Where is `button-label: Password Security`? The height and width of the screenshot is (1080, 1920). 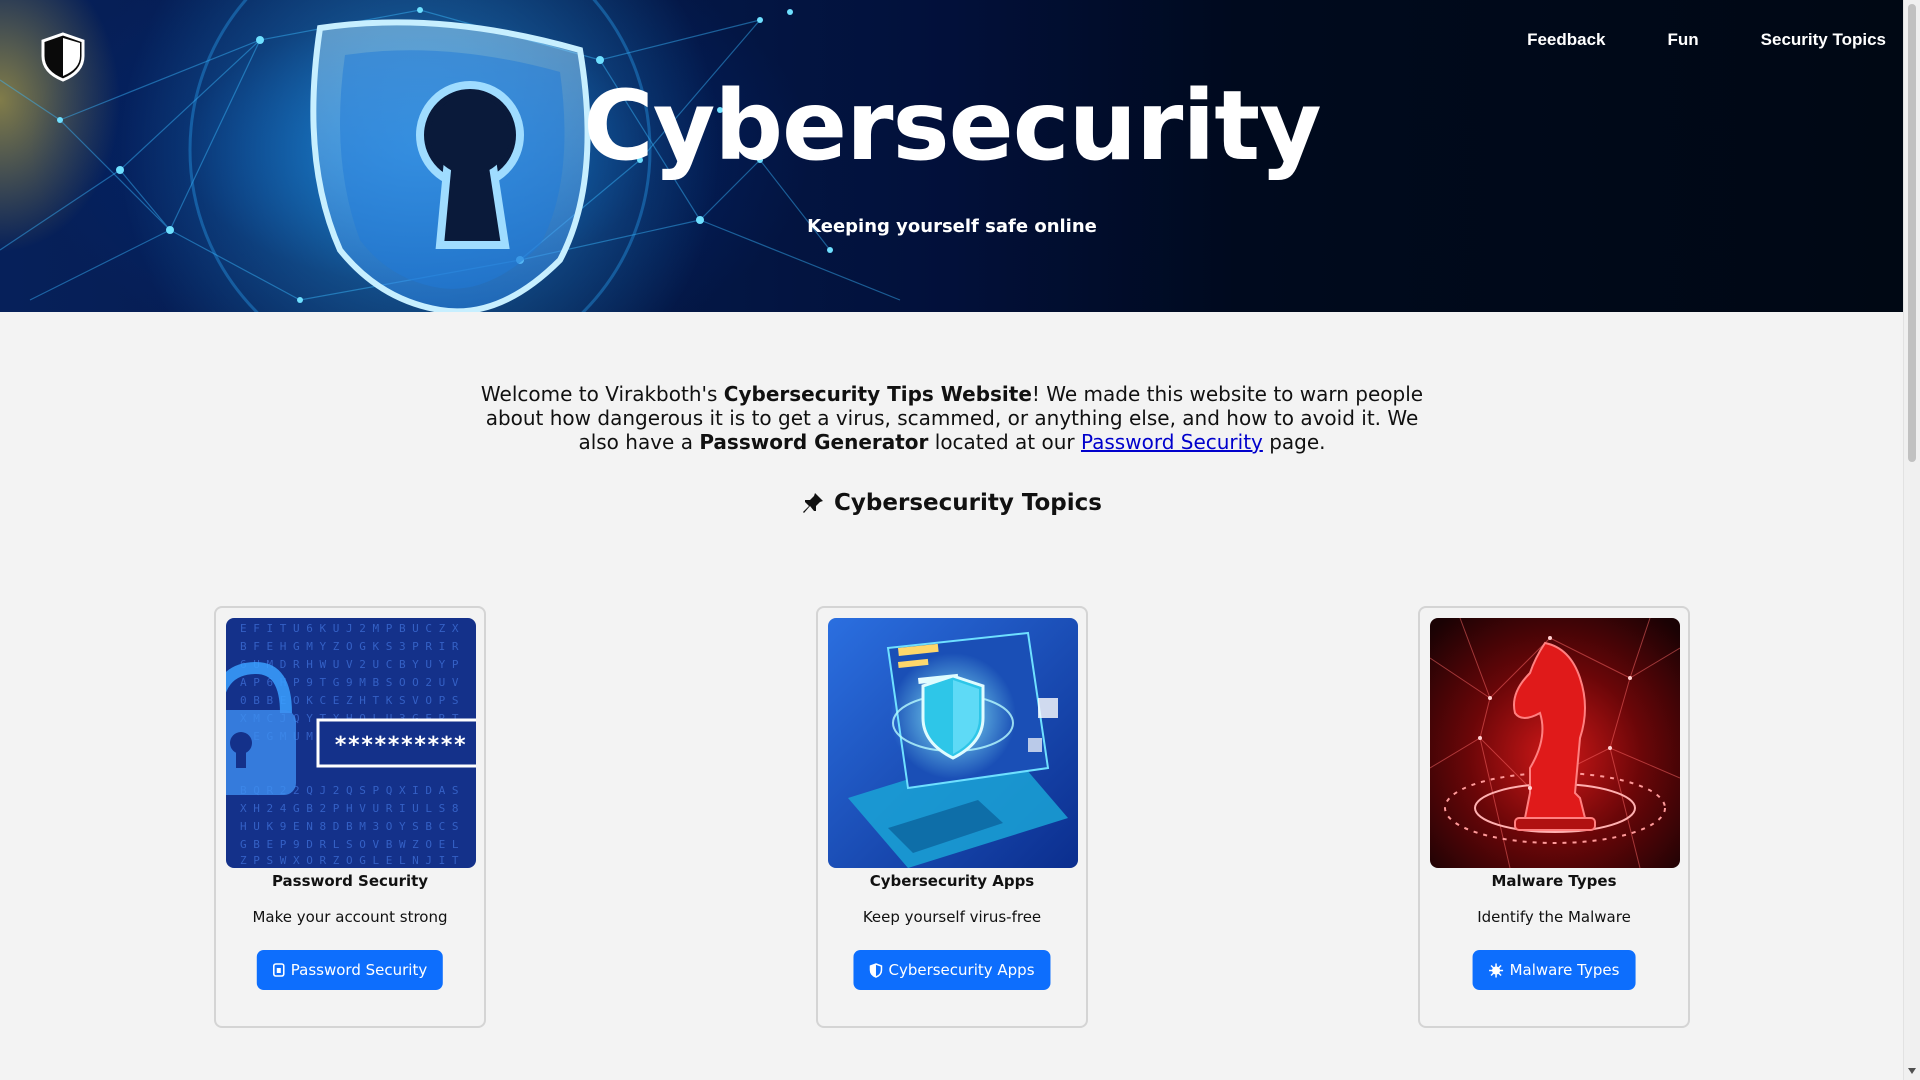 button-label: Password Security is located at coordinates (359, 970).